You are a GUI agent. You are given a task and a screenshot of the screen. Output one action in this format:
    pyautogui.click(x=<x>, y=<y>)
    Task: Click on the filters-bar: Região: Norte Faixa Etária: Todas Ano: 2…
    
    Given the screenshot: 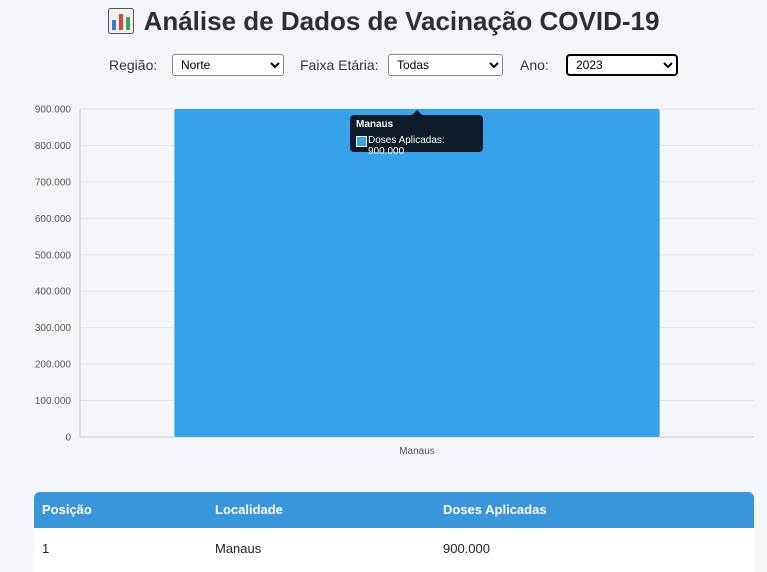 What is the action you would take?
    pyautogui.click(x=383, y=66)
    